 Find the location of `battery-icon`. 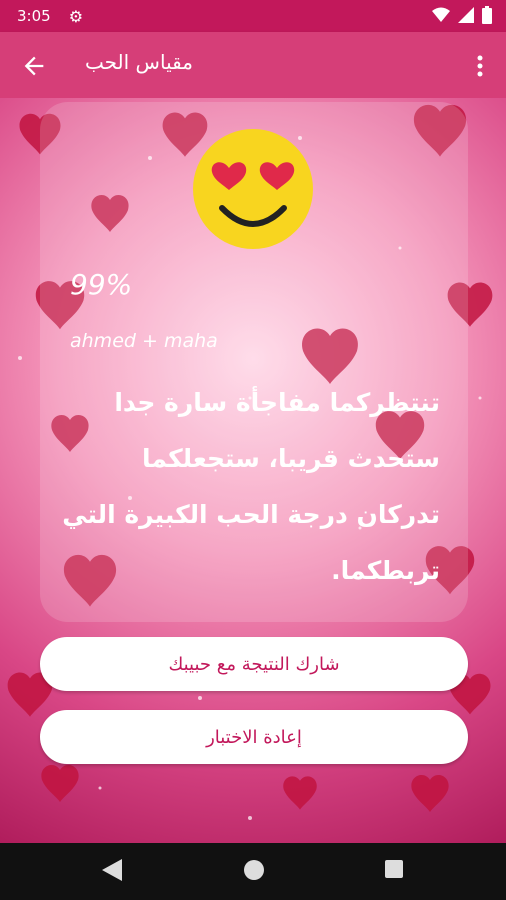

battery-icon is located at coordinates (487, 15).